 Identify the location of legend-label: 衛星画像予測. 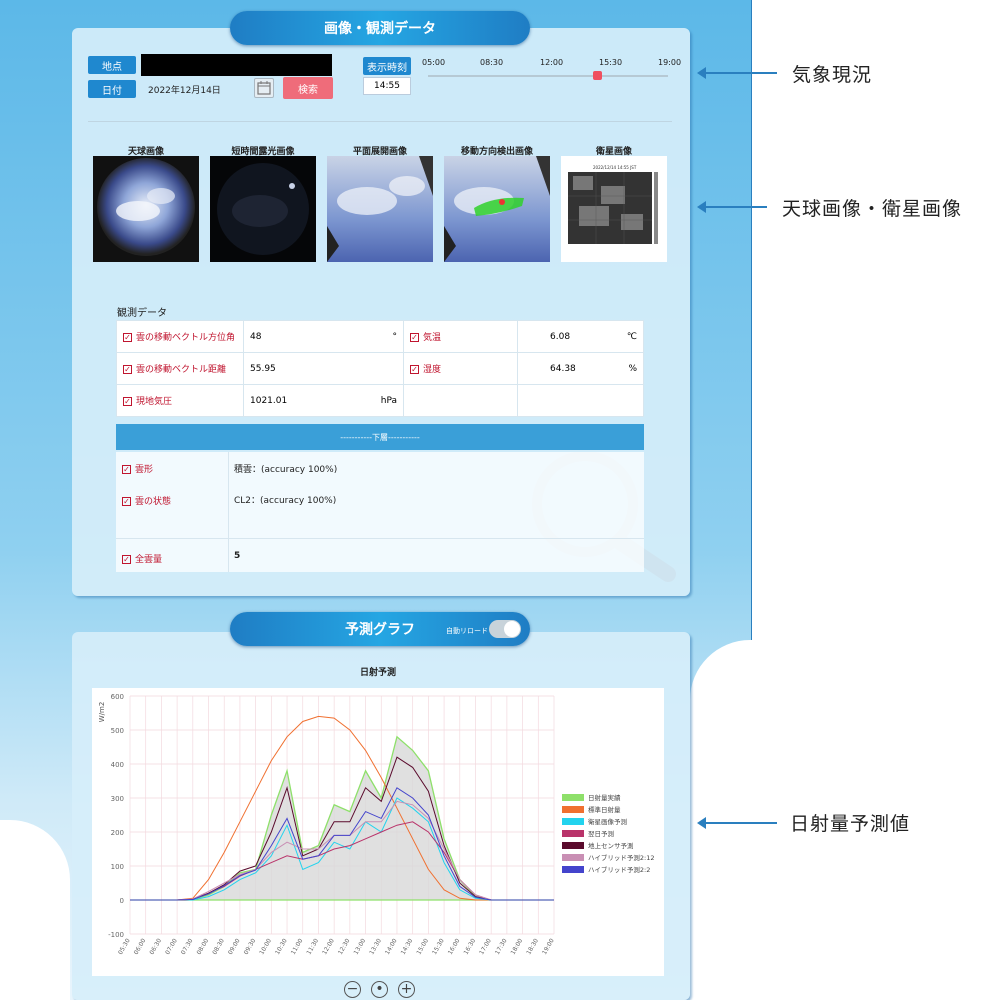
(607, 821).